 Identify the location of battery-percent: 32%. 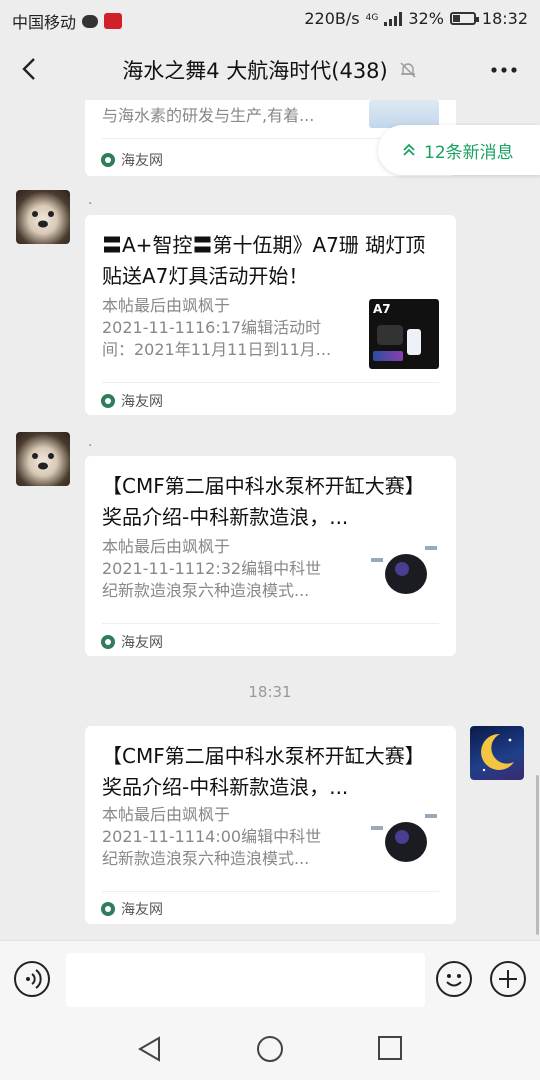
(426, 18).